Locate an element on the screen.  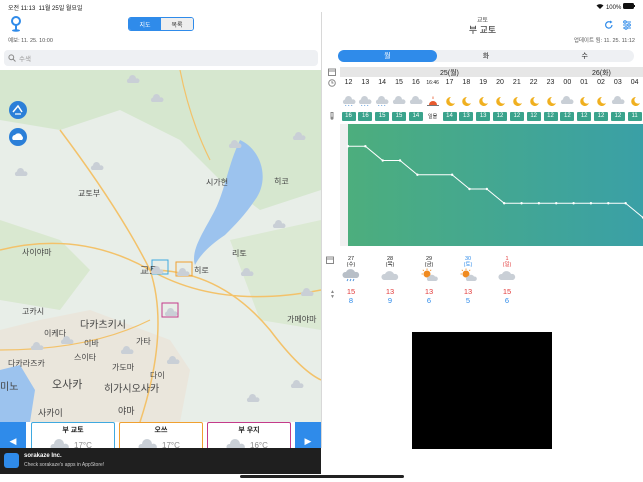
daily-forecast: 30 (토) 13 5 is located at coordinates (468, 280).